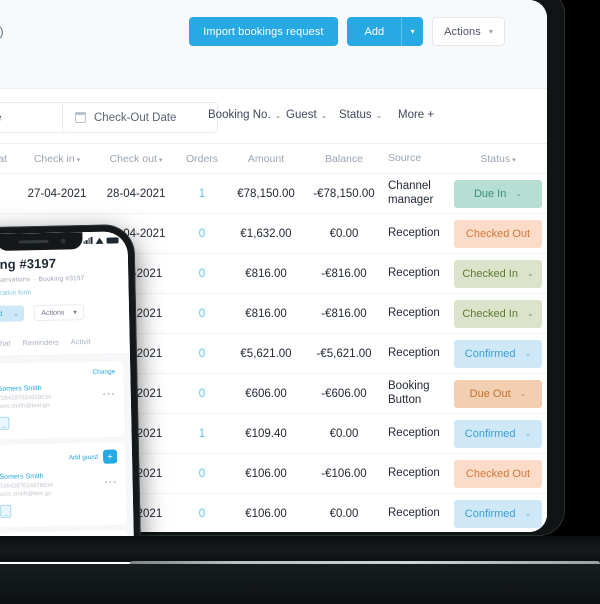  I want to click on guest-name: Somers Smith, so click(49, 476).